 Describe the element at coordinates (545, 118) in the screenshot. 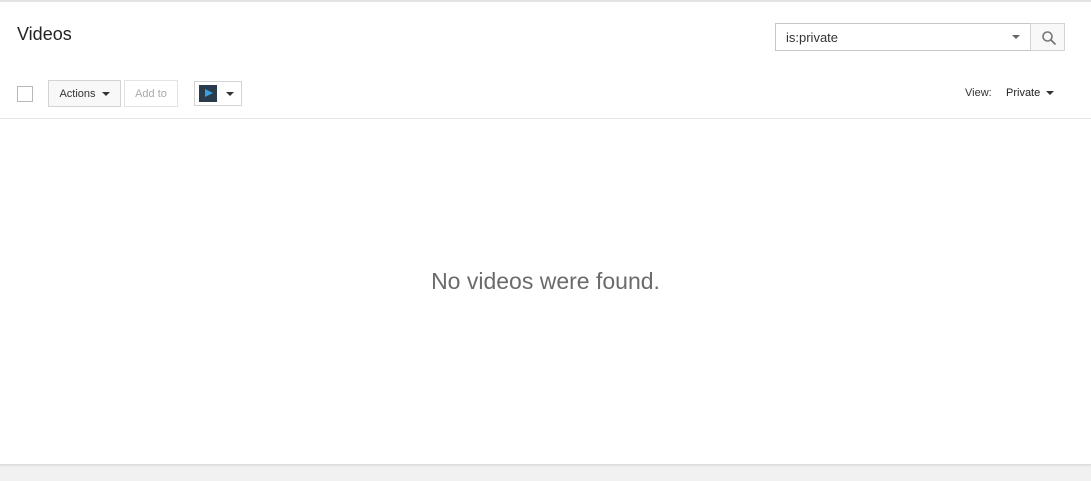

I see `toolbar-divider` at that location.